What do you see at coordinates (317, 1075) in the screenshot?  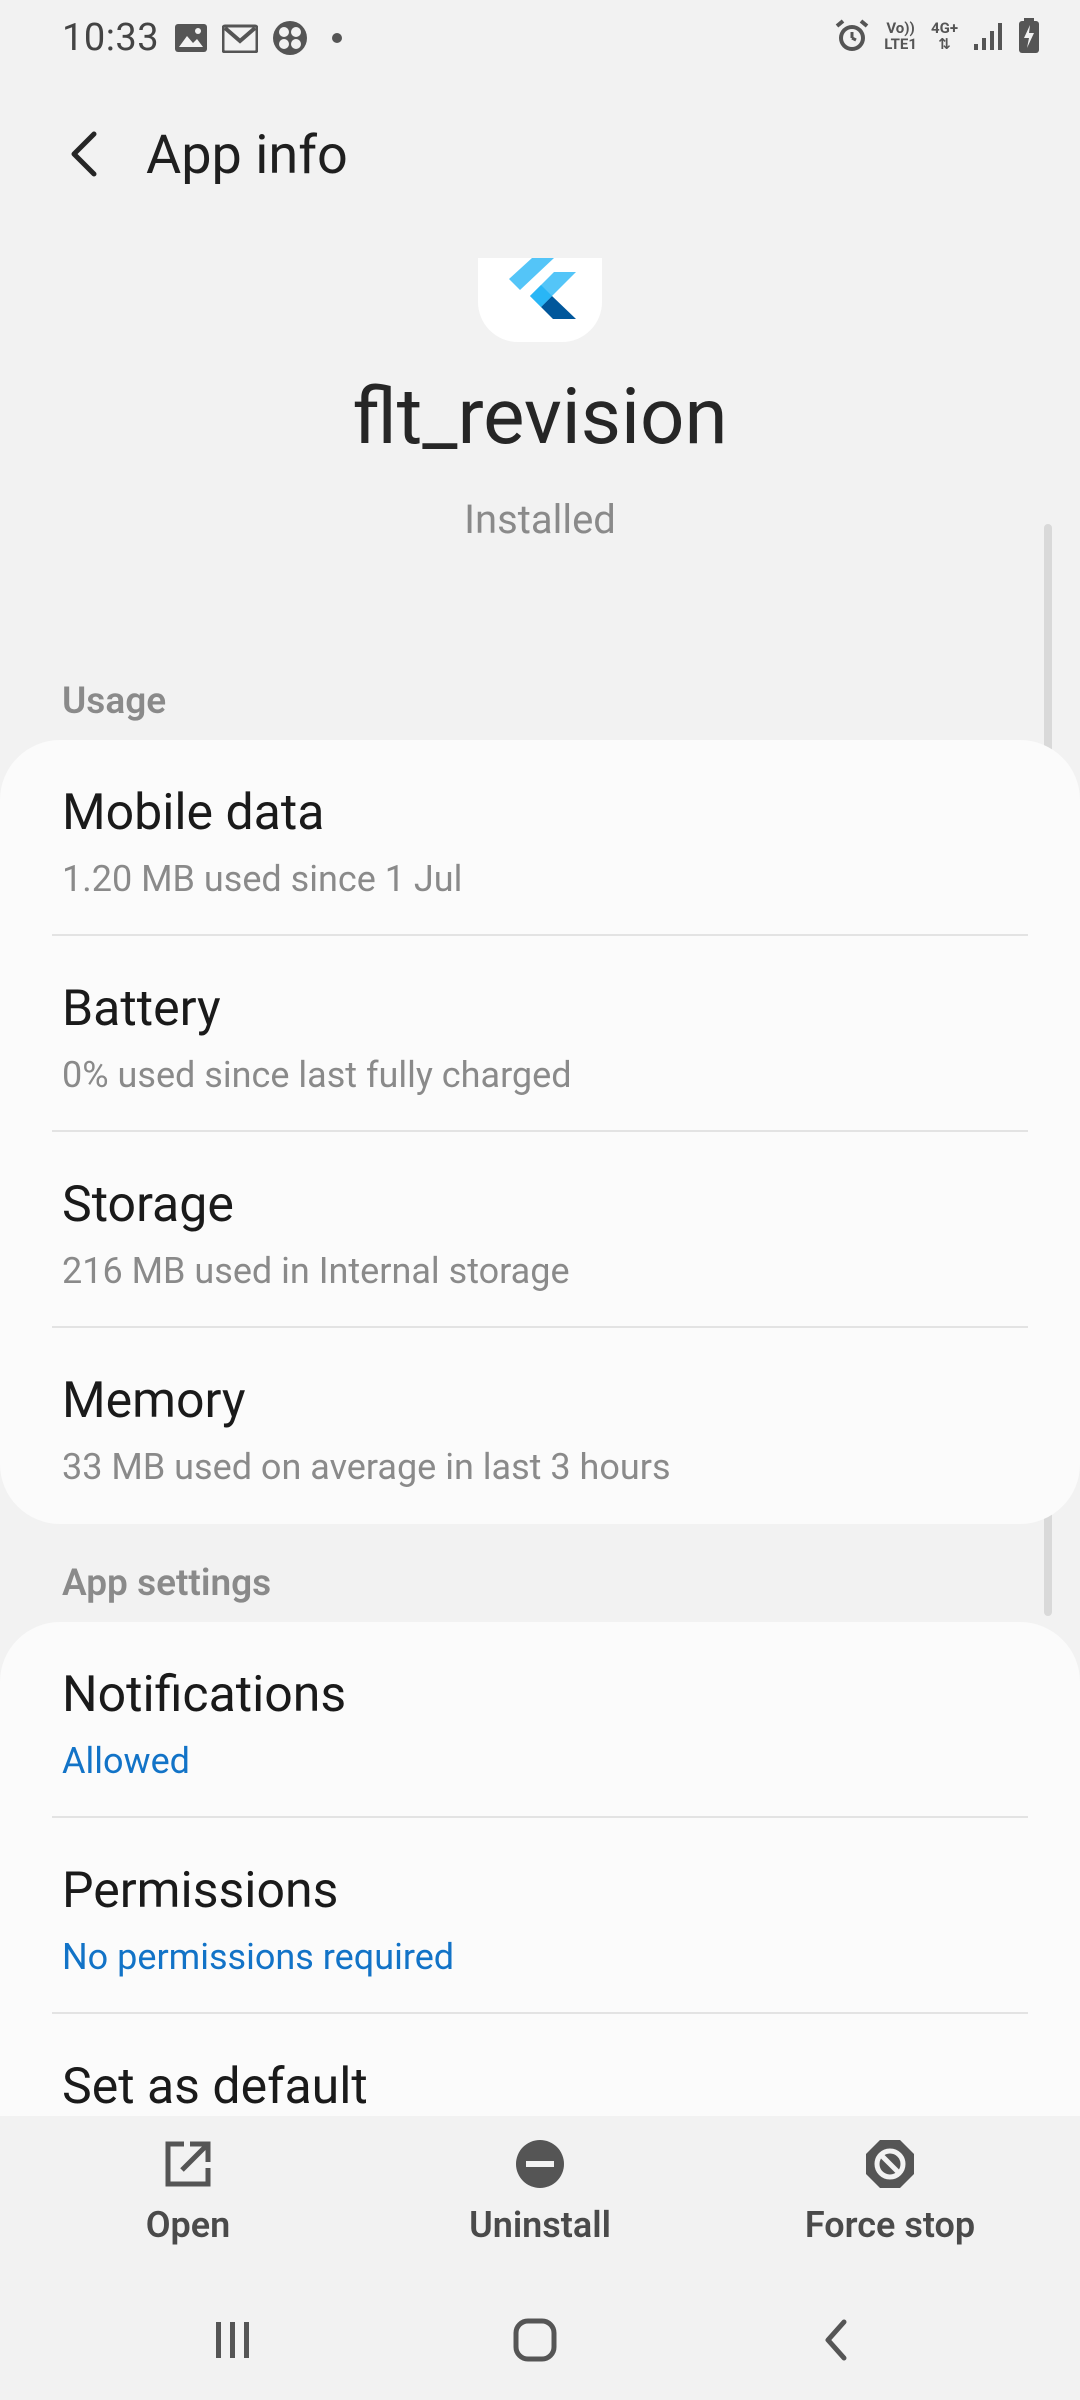 I see `item-subtitle: 0% used since last fully charged` at bounding box center [317, 1075].